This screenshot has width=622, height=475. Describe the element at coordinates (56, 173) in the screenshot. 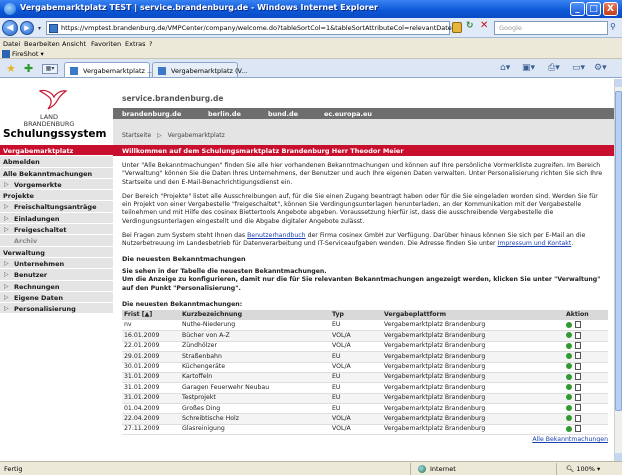

I see `sidebar-item-alle-bekanntmachungen: Alle Bekanntmachungen` at that location.